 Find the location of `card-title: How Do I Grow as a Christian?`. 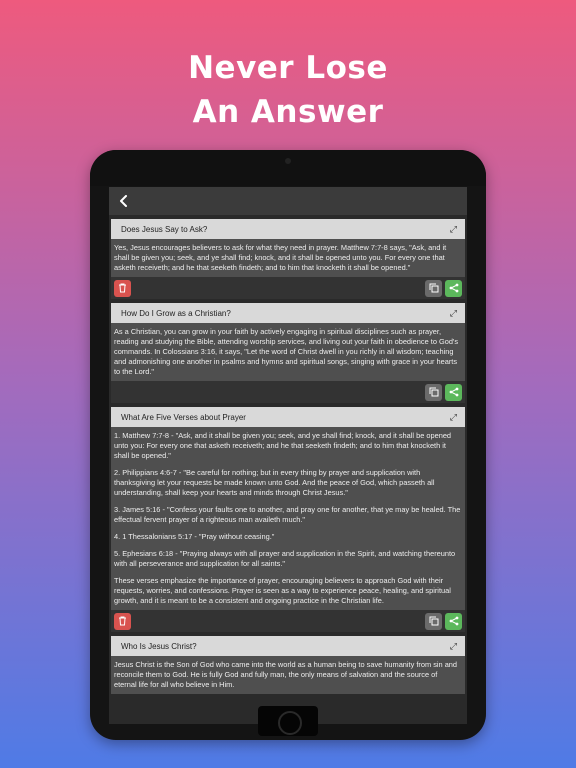

card-title: How Do I Grow as a Christian? is located at coordinates (176, 313).